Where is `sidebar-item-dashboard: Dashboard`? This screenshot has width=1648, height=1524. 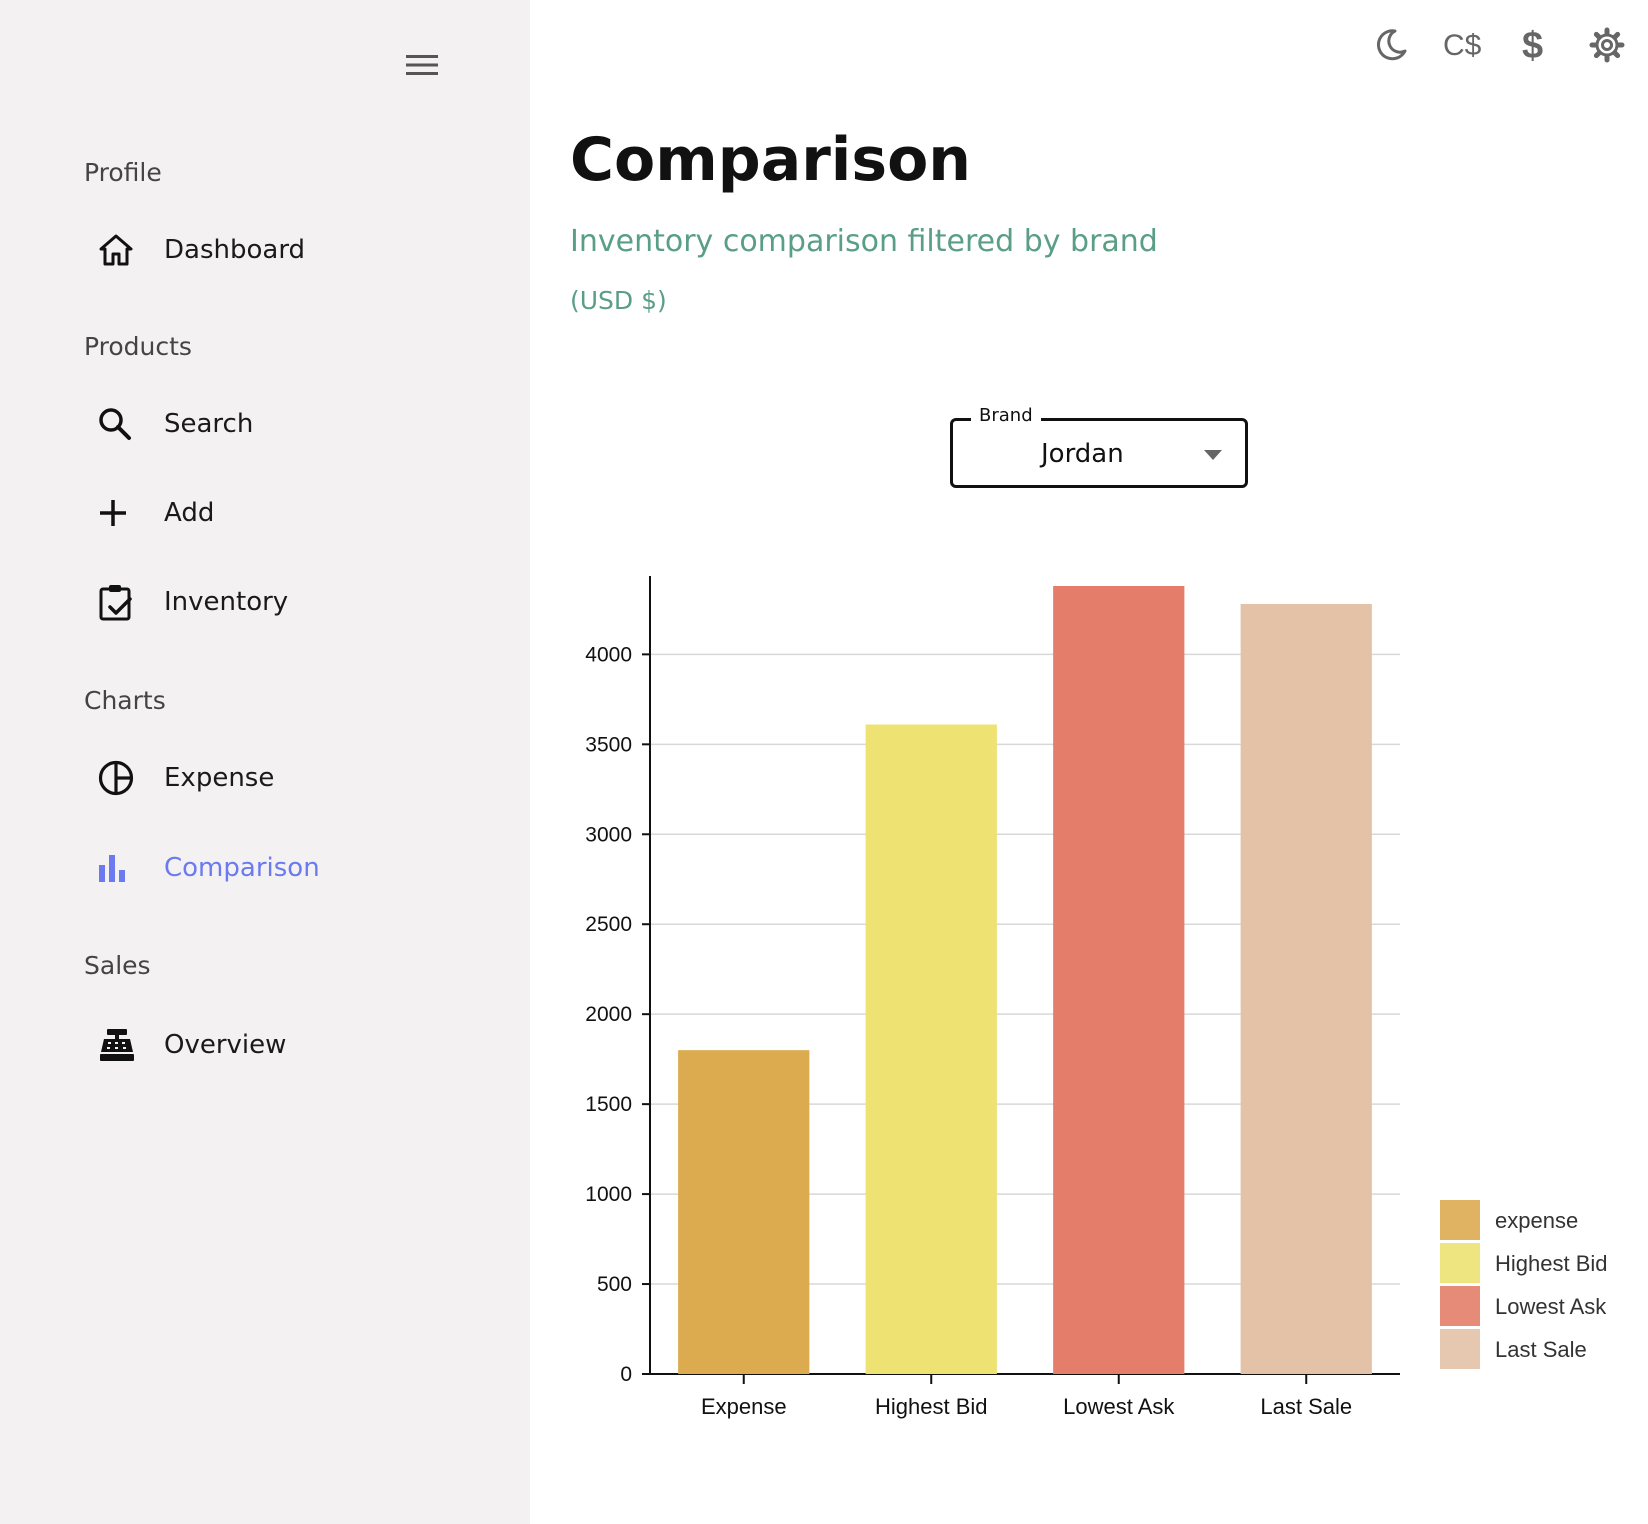 sidebar-item-dashboard: Dashboard is located at coordinates (284, 250).